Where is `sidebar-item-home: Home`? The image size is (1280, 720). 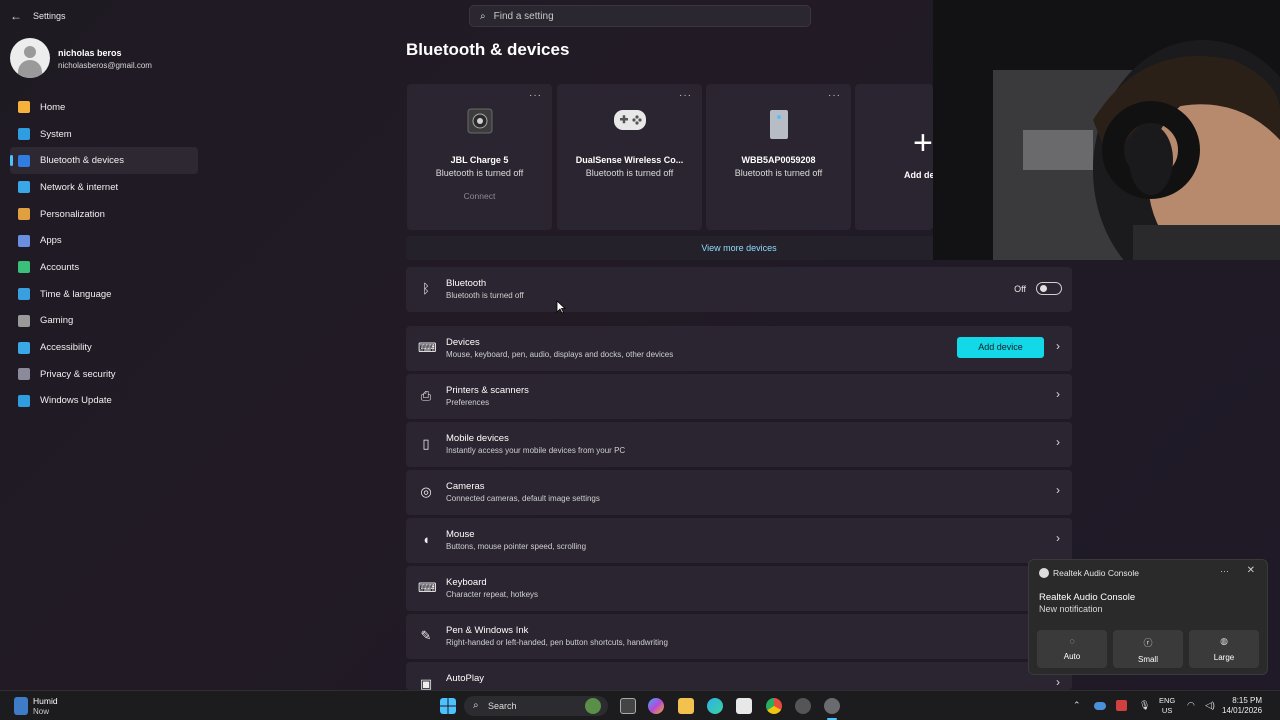
sidebar-item-home: Home is located at coordinates (104, 107).